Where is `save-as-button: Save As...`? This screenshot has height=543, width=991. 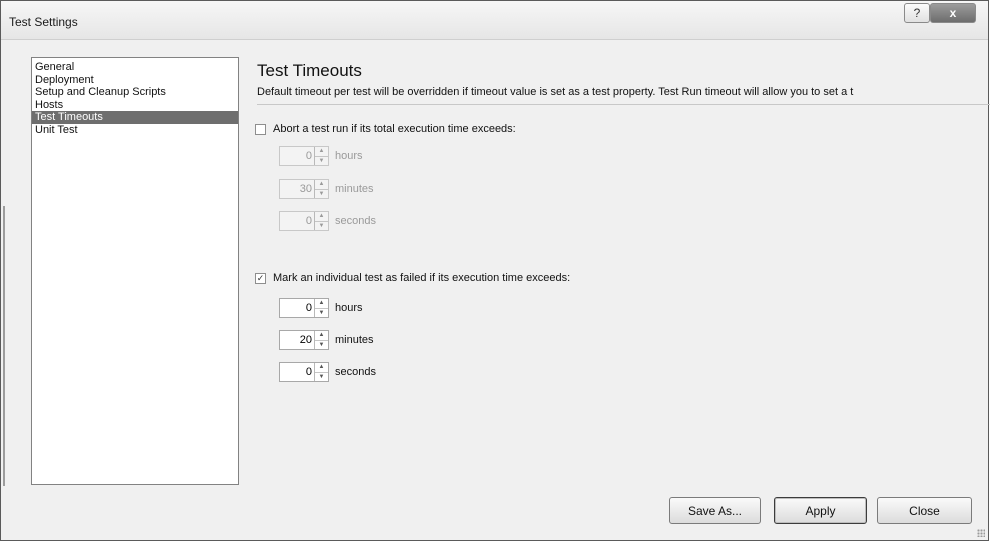 save-as-button: Save As... is located at coordinates (715, 510).